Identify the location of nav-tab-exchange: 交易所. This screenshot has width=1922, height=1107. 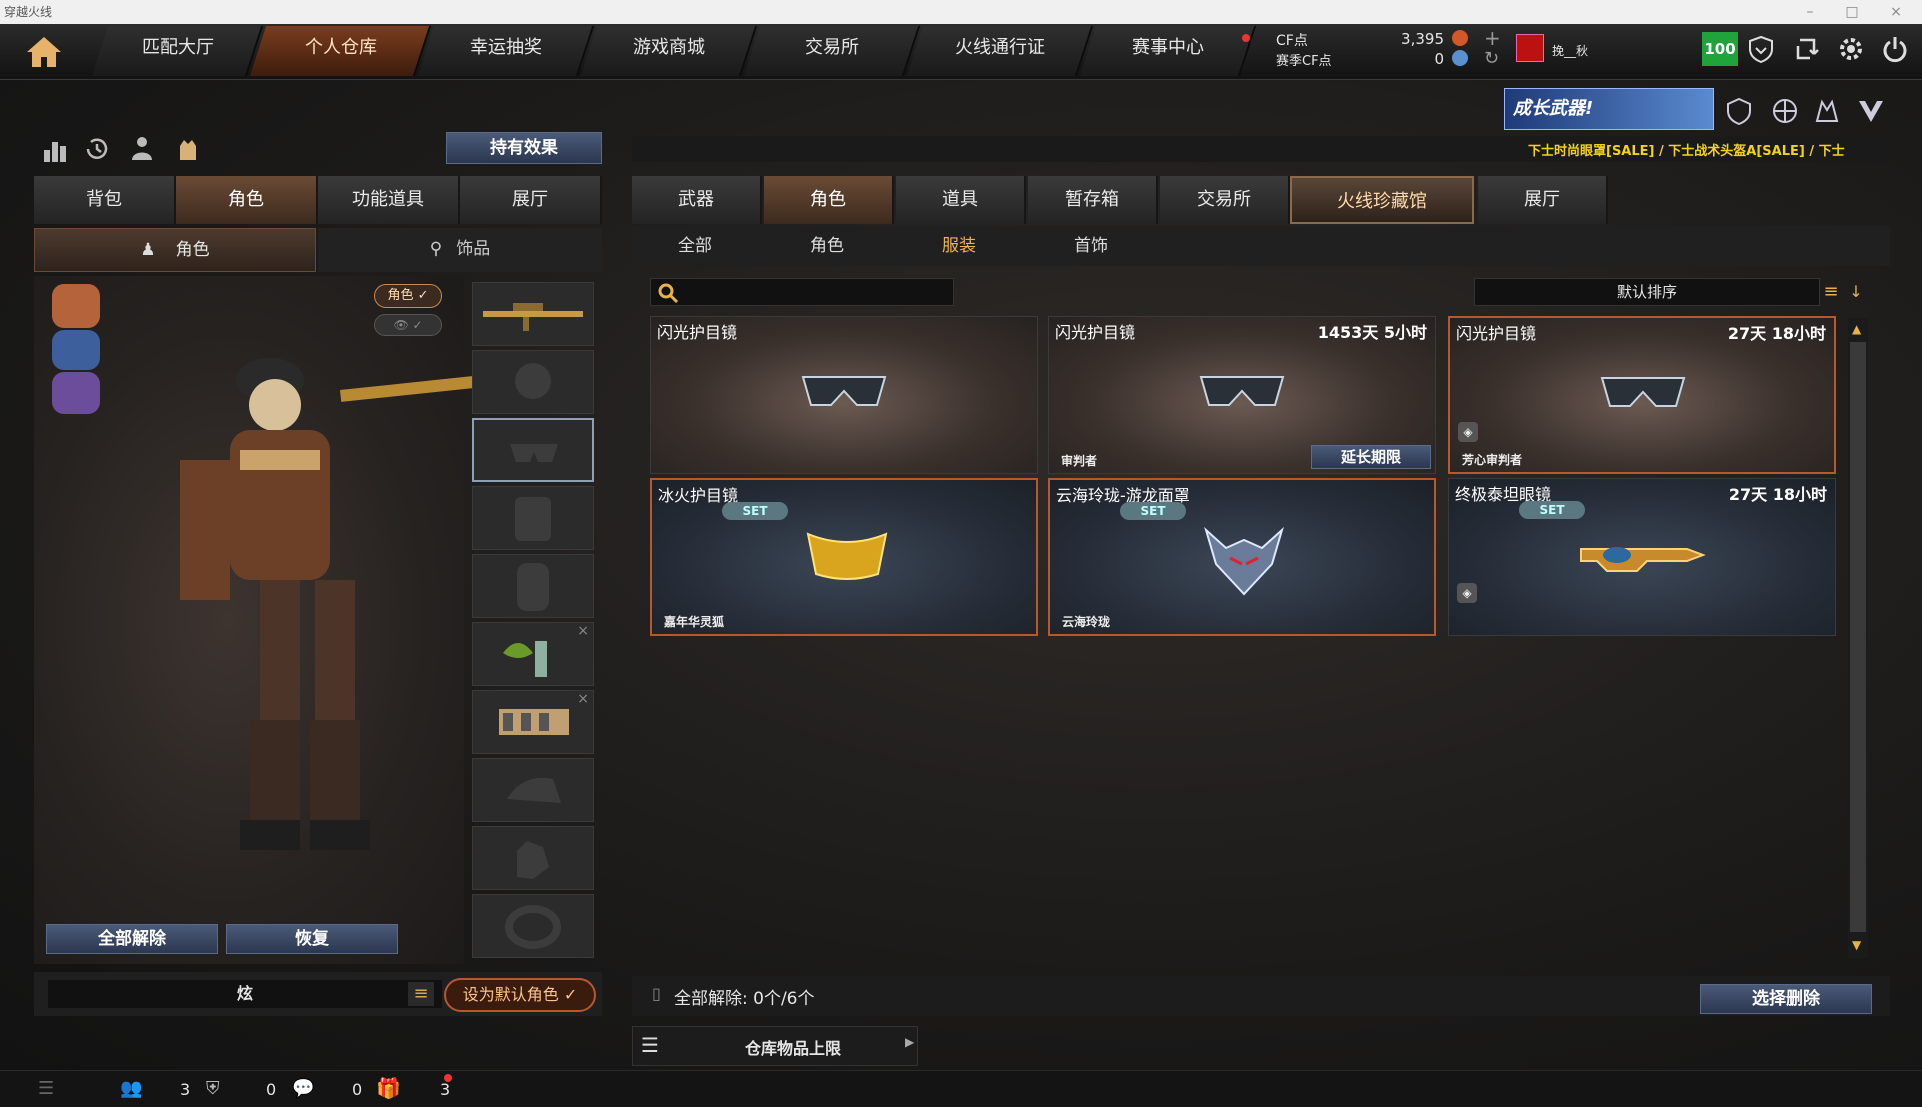
(832, 51).